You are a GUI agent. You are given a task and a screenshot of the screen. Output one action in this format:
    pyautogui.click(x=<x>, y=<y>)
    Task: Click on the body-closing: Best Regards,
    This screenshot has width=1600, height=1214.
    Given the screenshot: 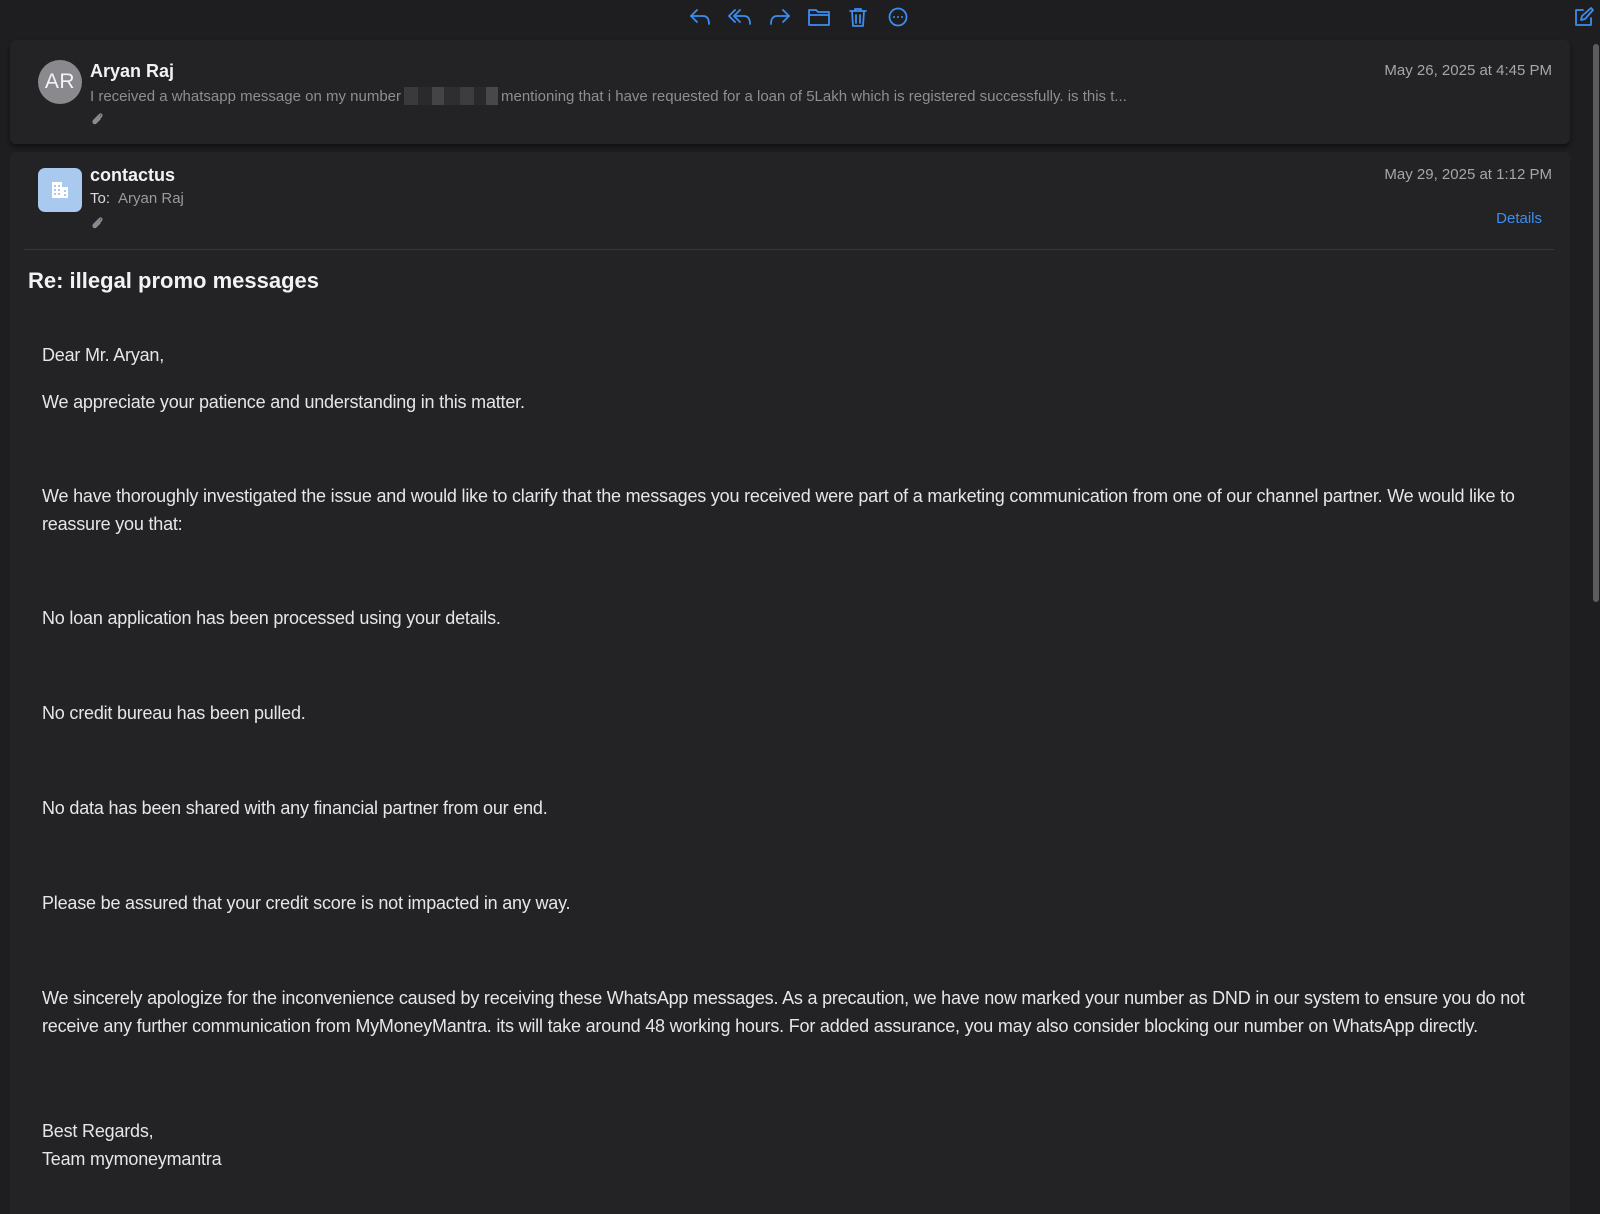 What is the action you would take?
    pyautogui.click(x=98, y=1131)
    